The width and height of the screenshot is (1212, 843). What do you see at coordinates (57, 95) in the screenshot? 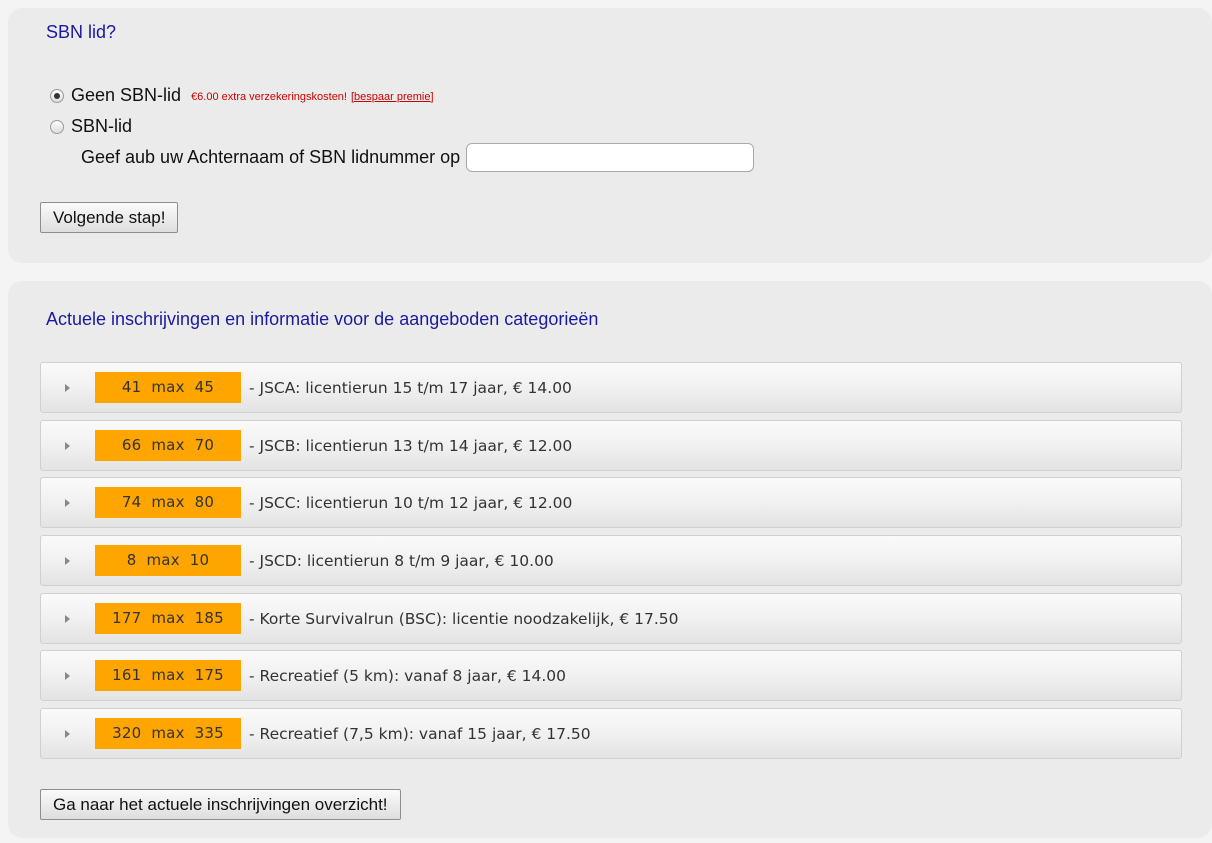
I see `radio-geen-sbn-lid` at bounding box center [57, 95].